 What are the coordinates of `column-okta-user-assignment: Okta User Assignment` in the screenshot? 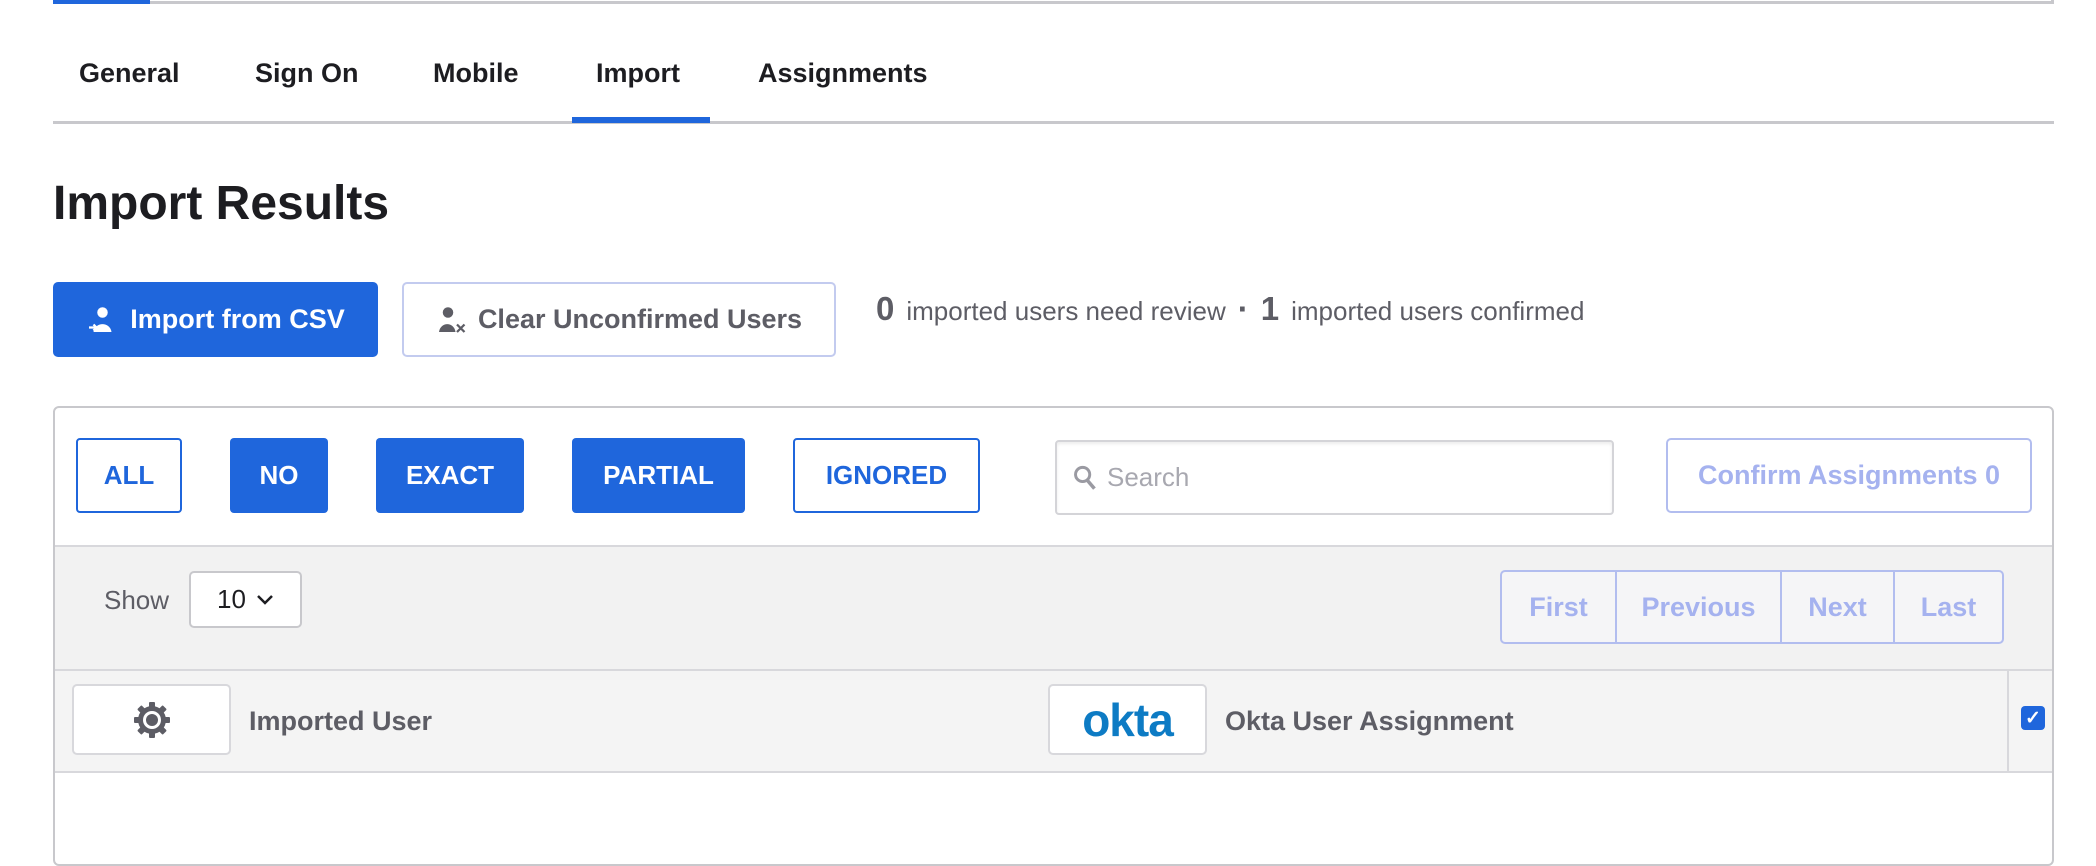 It's located at (1369, 721).